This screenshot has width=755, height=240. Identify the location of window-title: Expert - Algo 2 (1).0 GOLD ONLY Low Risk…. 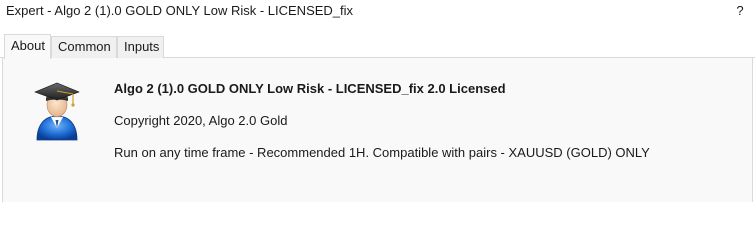
(180, 10).